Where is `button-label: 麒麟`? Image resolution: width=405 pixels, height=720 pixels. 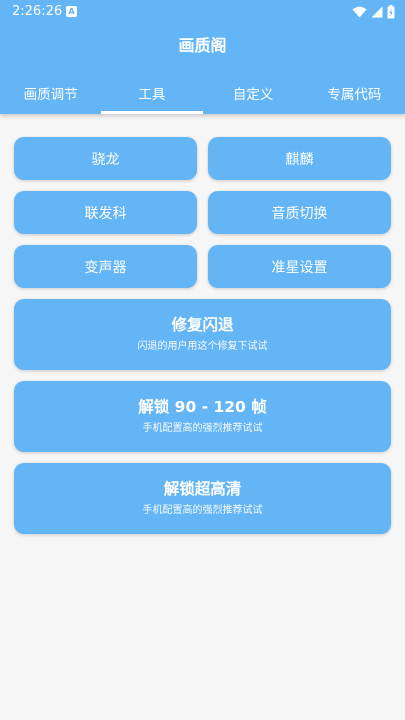 button-label: 麒麟 is located at coordinates (299, 159).